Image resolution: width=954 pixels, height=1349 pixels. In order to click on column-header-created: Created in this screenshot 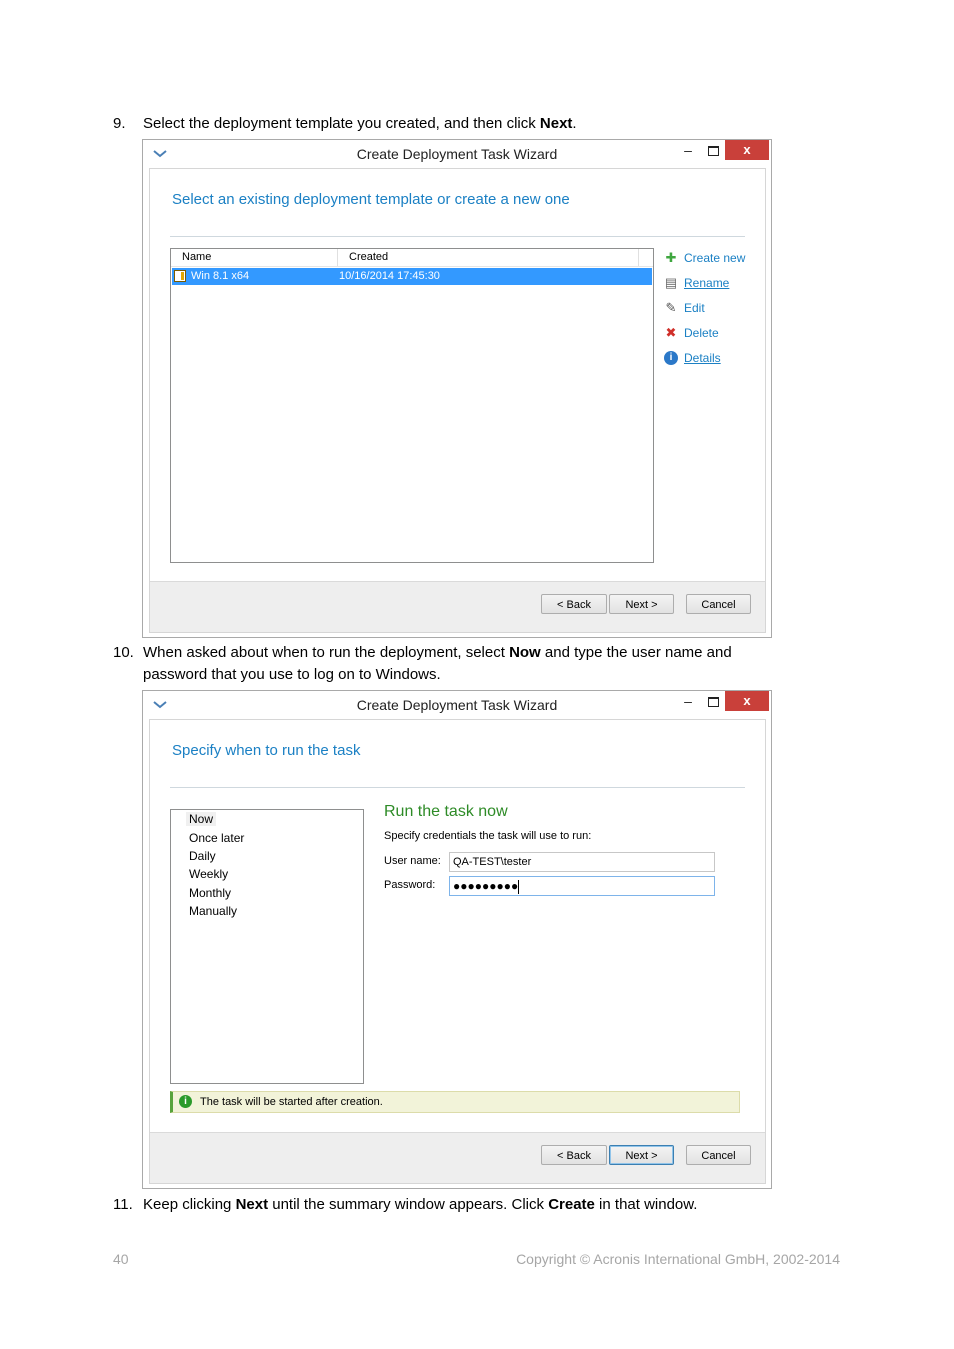, I will do `click(488, 257)`.